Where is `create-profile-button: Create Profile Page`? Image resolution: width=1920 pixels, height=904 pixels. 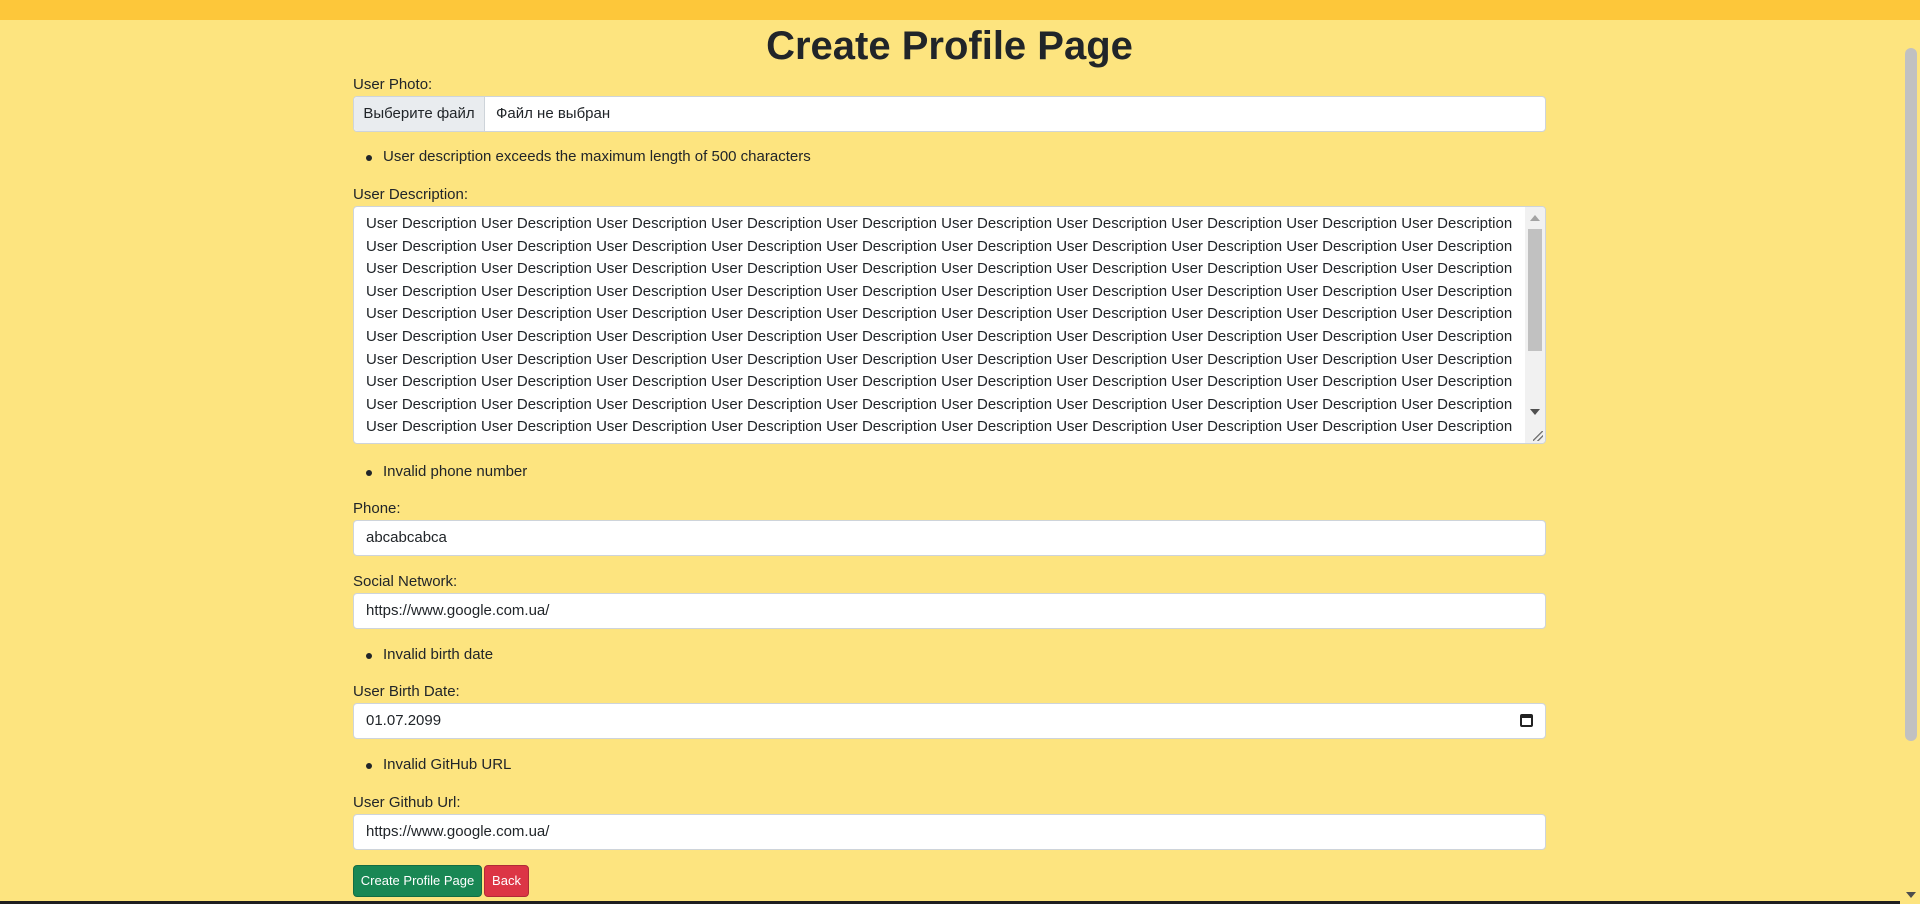 create-profile-button: Create Profile Page is located at coordinates (417, 881).